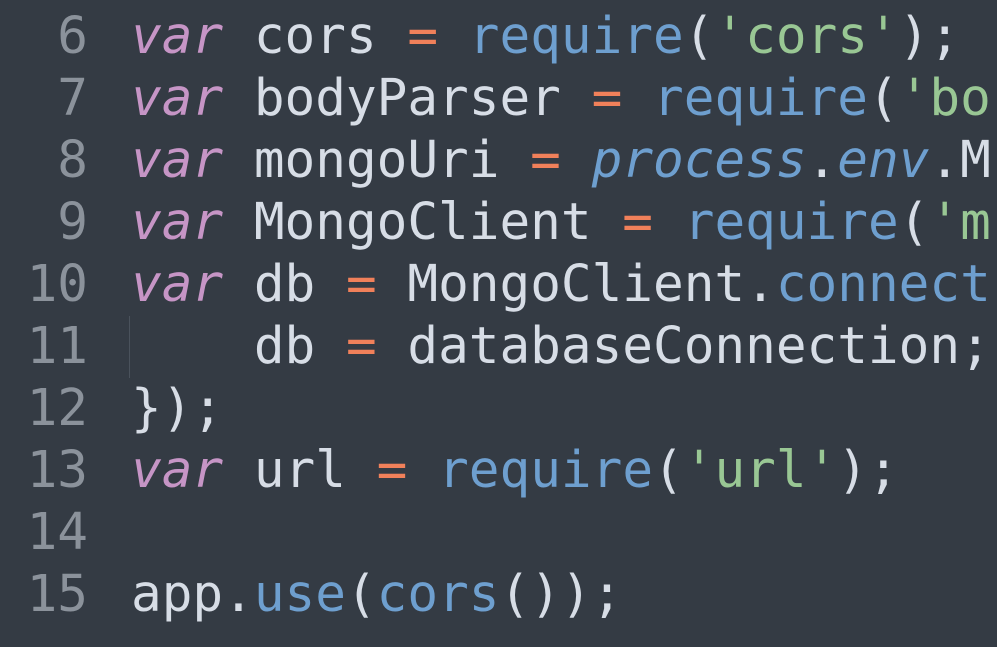  What do you see at coordinates (944, 98) in the screenshot?
I see `code-token-string: 'bo` at bounding box center [944, 98].